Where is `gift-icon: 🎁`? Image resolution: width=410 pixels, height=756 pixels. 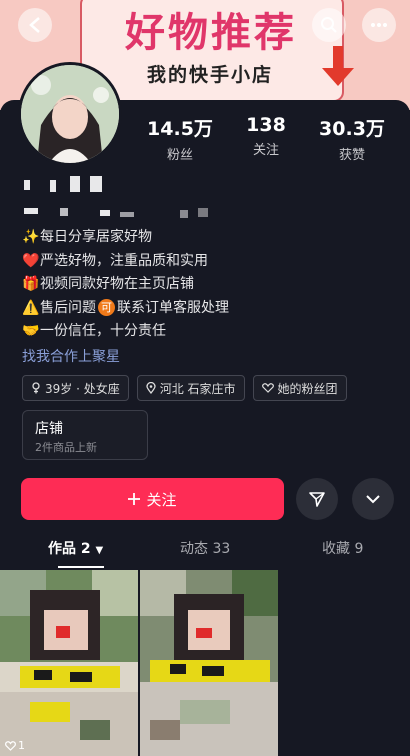 gift-icon: 🎁 is located at coordinates (31, 284).